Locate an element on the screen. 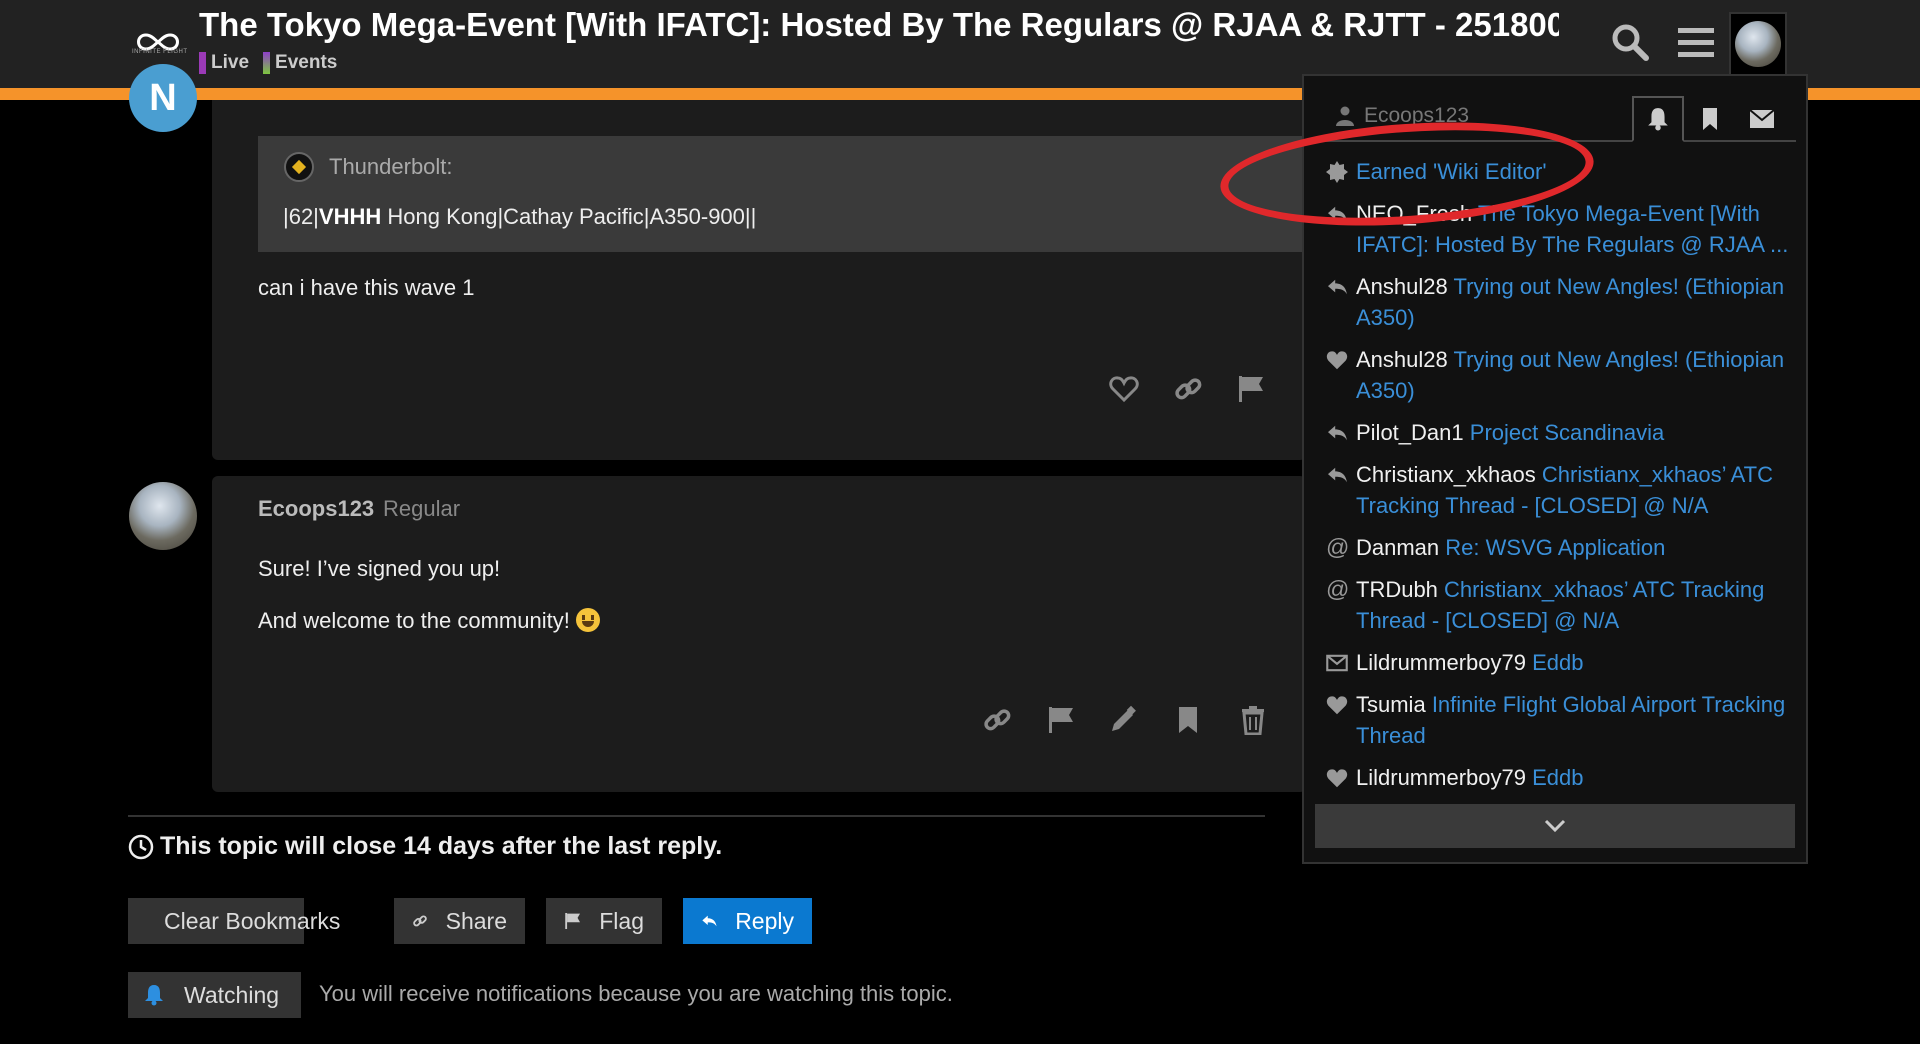 Image resolution: width=1920 pixels, height=1044 pixels. notification-user: Pilot_Dan1 is located at coordinates (1410, 432).